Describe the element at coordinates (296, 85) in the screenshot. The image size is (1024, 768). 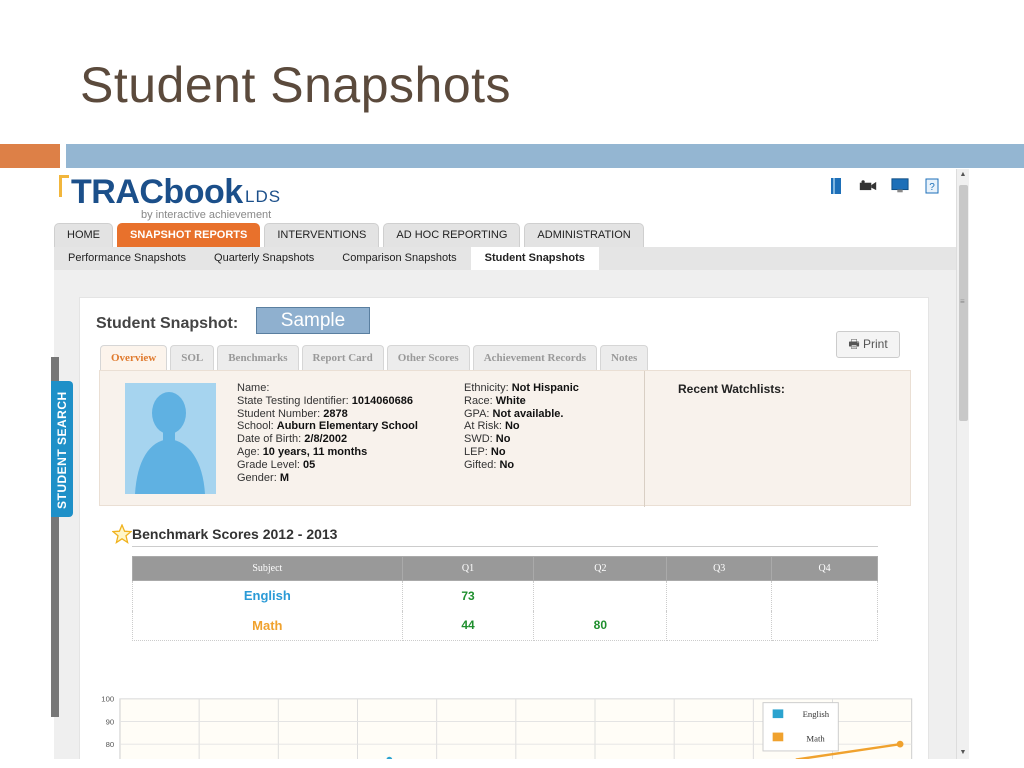
I see `slide-title: Student Snapshots` at that location.